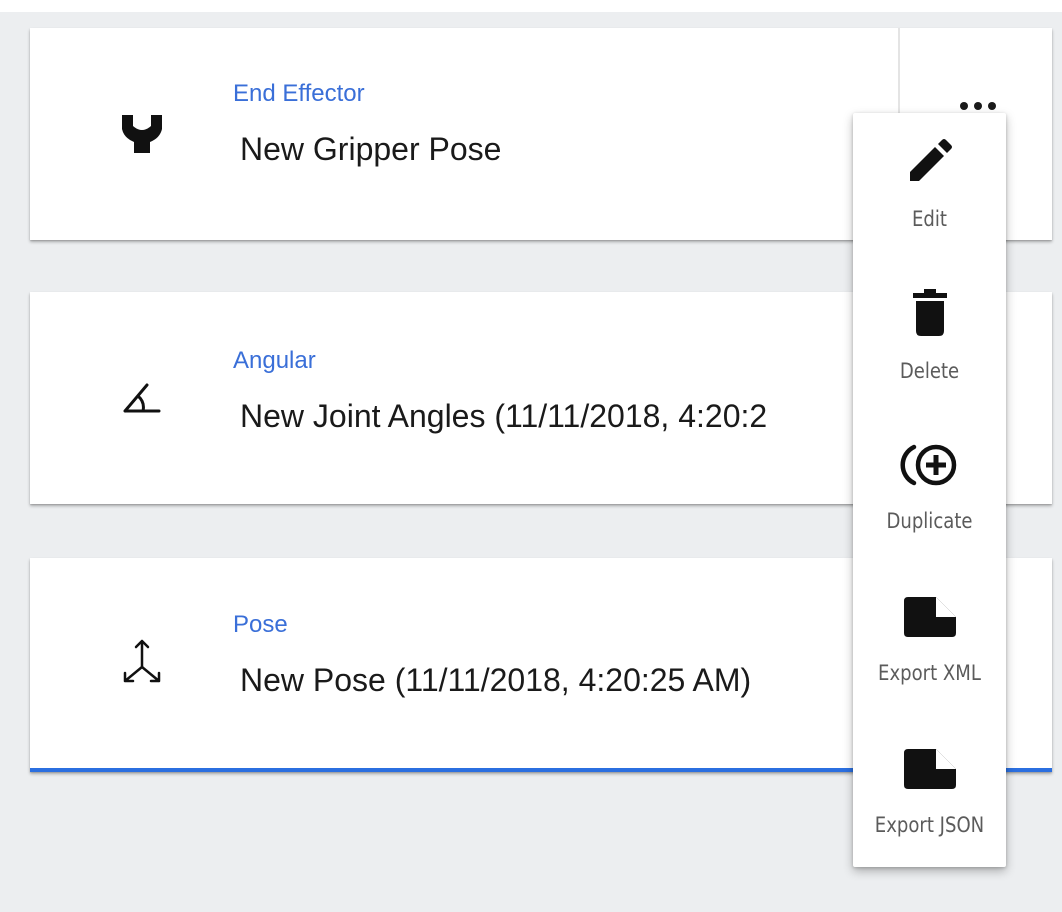  I want to click on duplicate-icon, so click(929, 465).